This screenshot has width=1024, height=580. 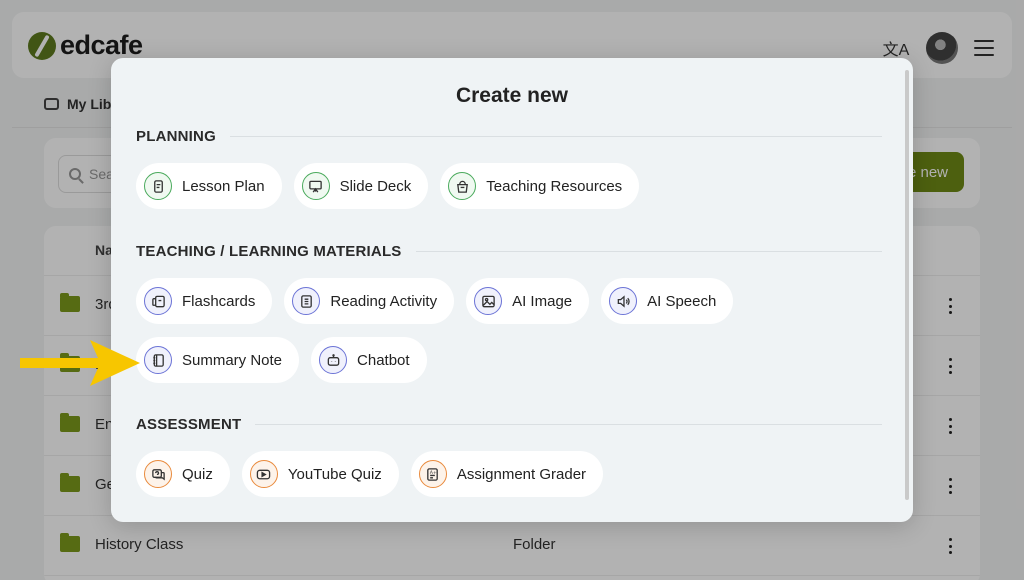 I want to click on section-title: PLANNING, so click(x=176, y=136).